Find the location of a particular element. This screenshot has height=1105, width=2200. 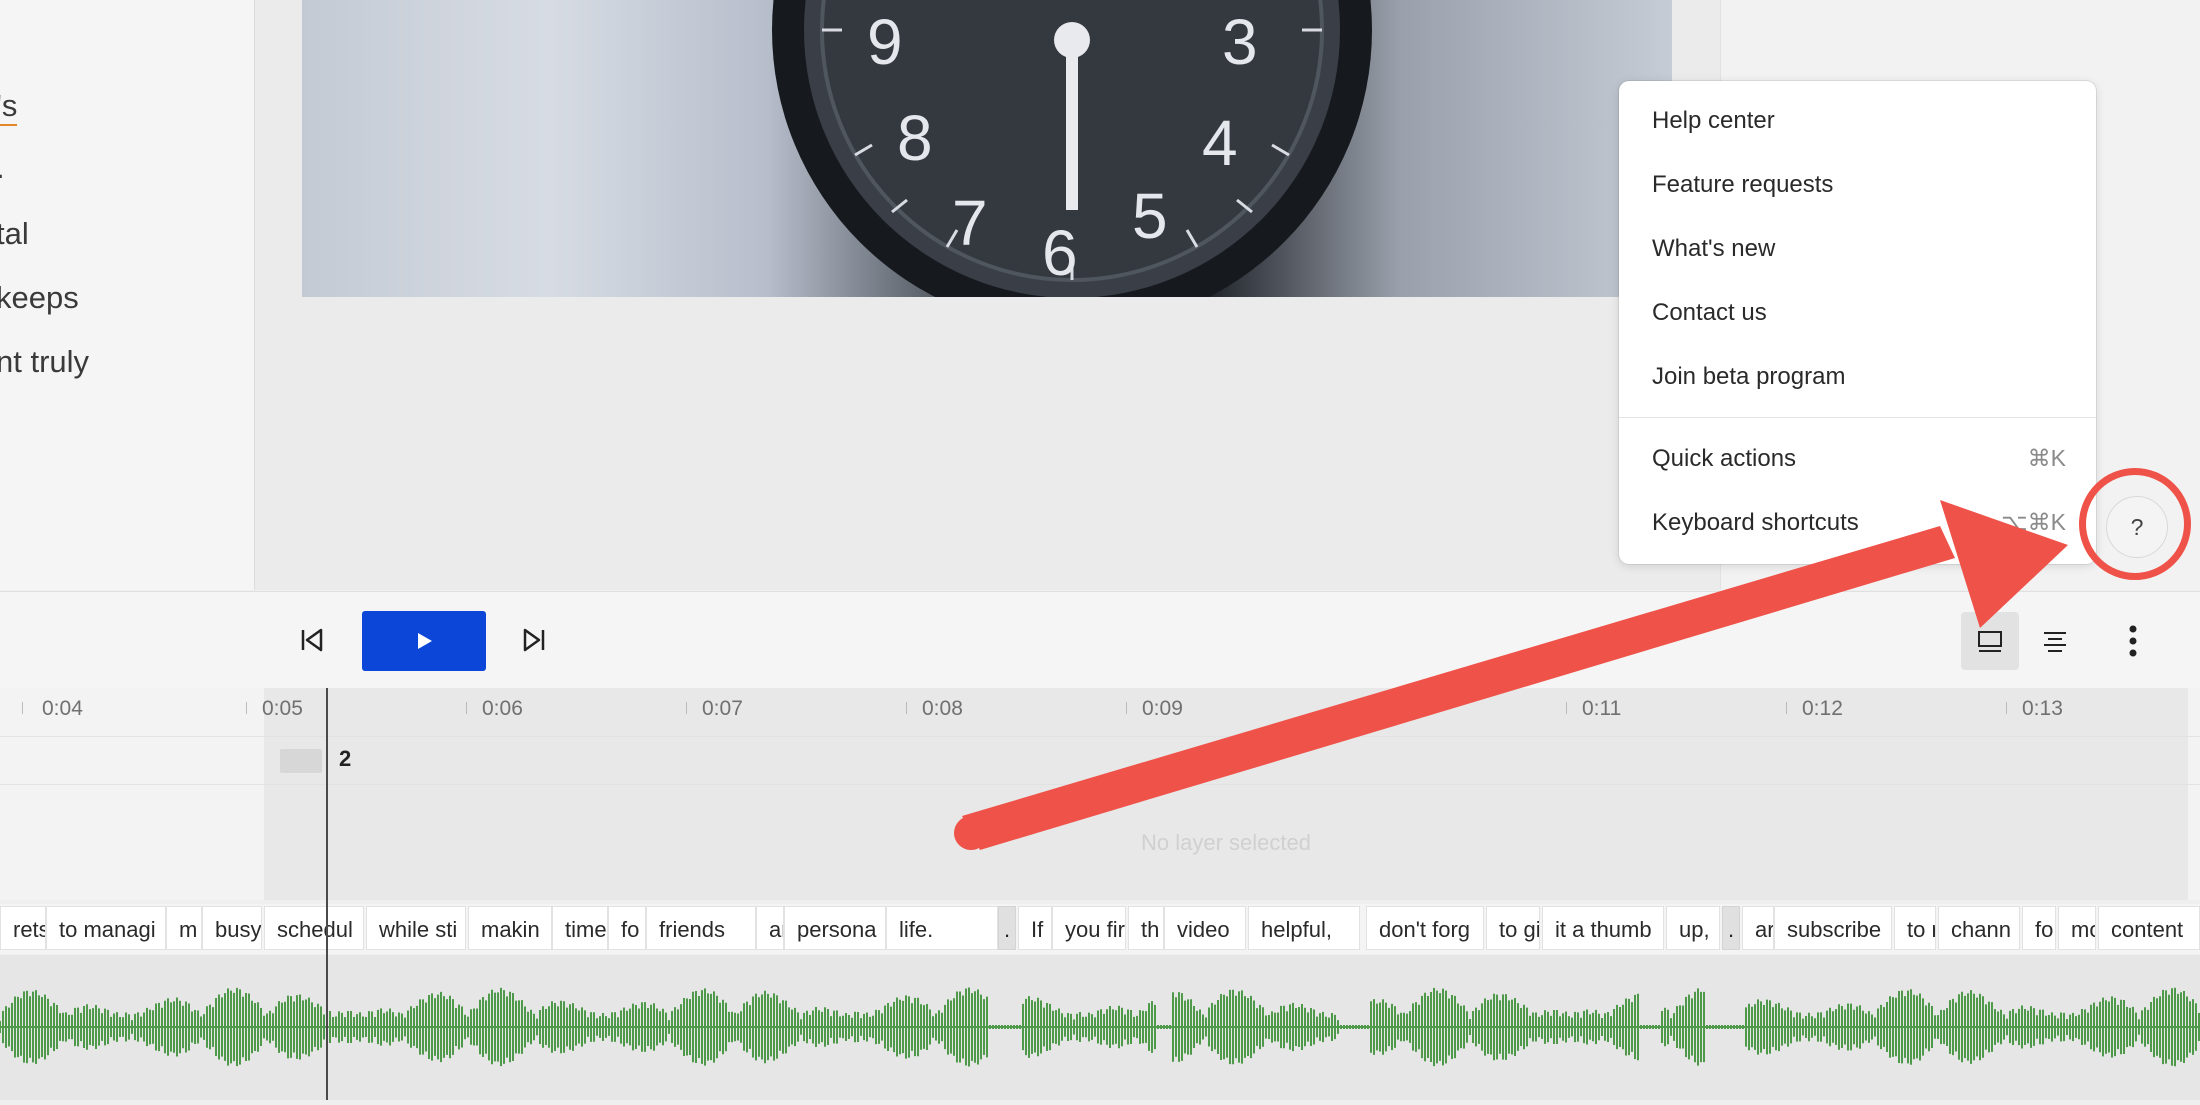

word-chip: while sti is located at coordinates (416, 928).